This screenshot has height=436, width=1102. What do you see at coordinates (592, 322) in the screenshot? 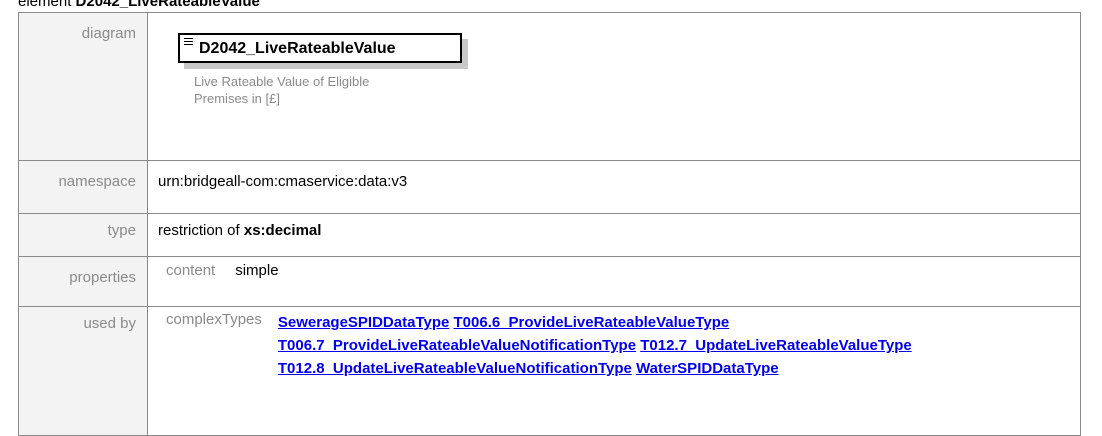
I see `link-t006-6-provide-live-rateable-value-type: T006.6_ProvideLiveRateableValueType` at bounding box center [592, 322].